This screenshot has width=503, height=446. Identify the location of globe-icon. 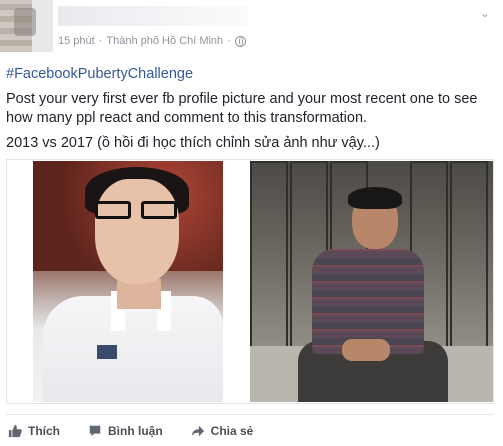
(240, 41).